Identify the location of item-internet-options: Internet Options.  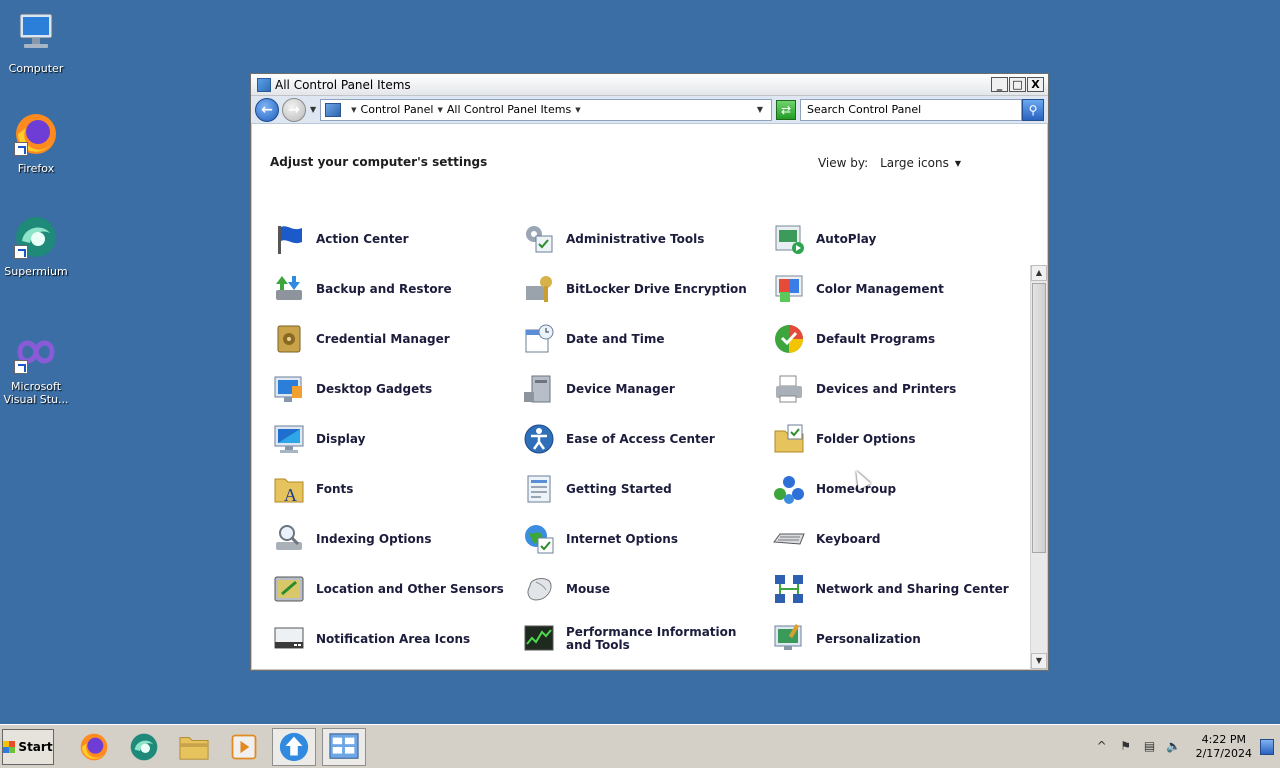
(642, 539).